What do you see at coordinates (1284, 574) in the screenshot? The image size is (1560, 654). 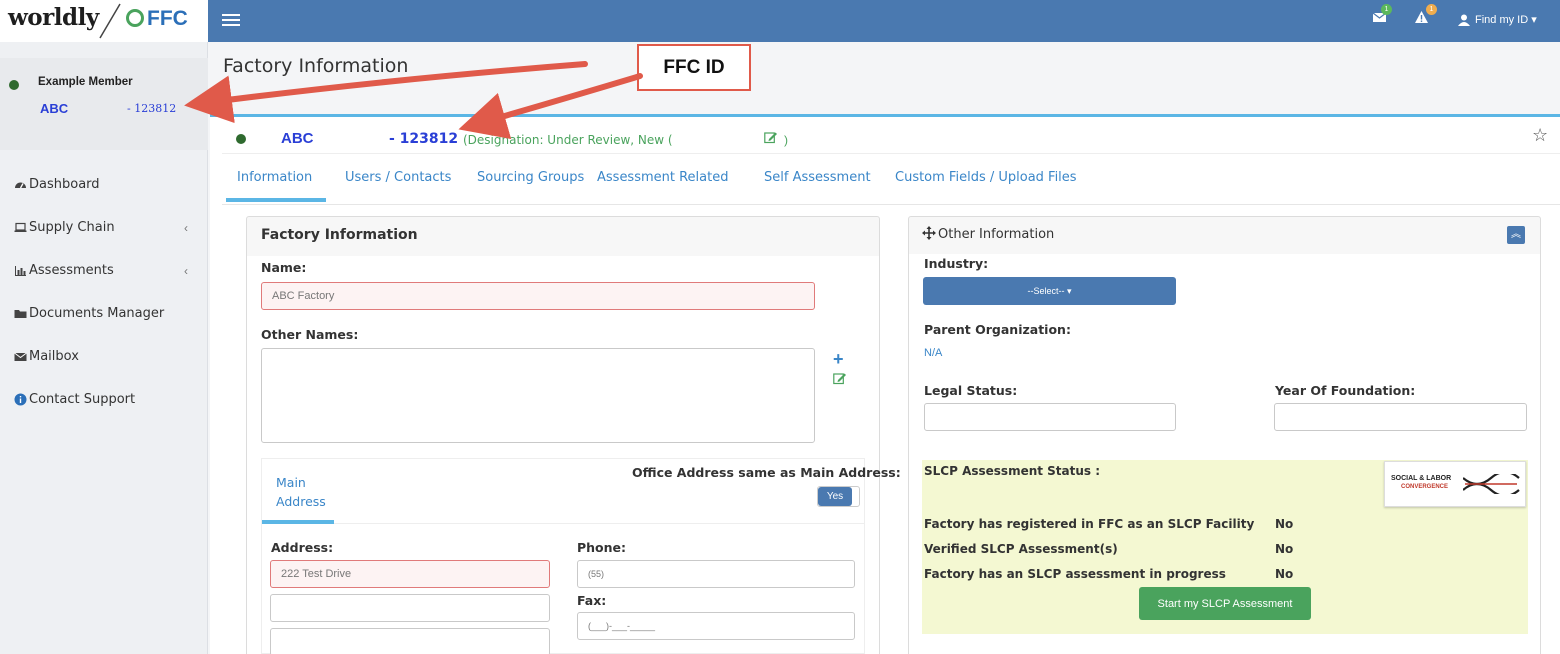 I see `slcp-in-progress-value: No` at bounding box center [1284, 574].